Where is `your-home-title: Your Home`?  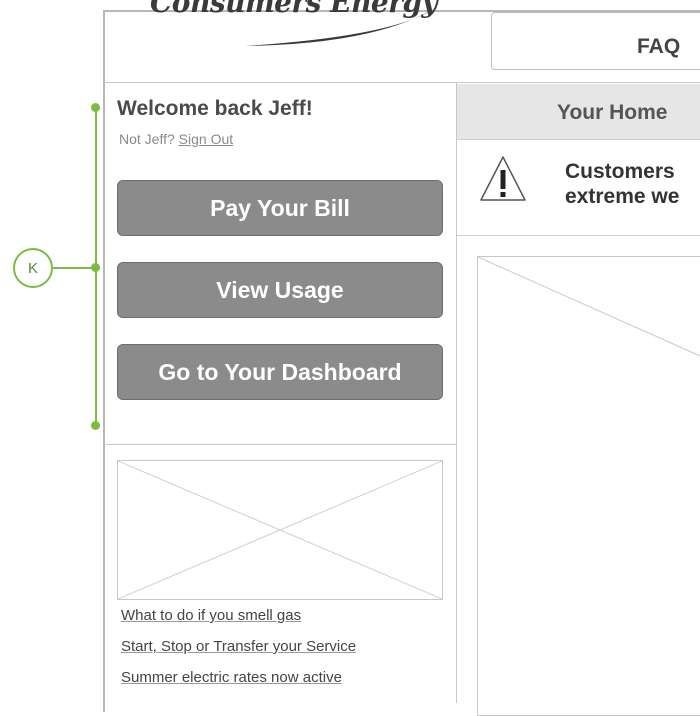
your-home-title: Your Home is located at coordinates (612, 112).